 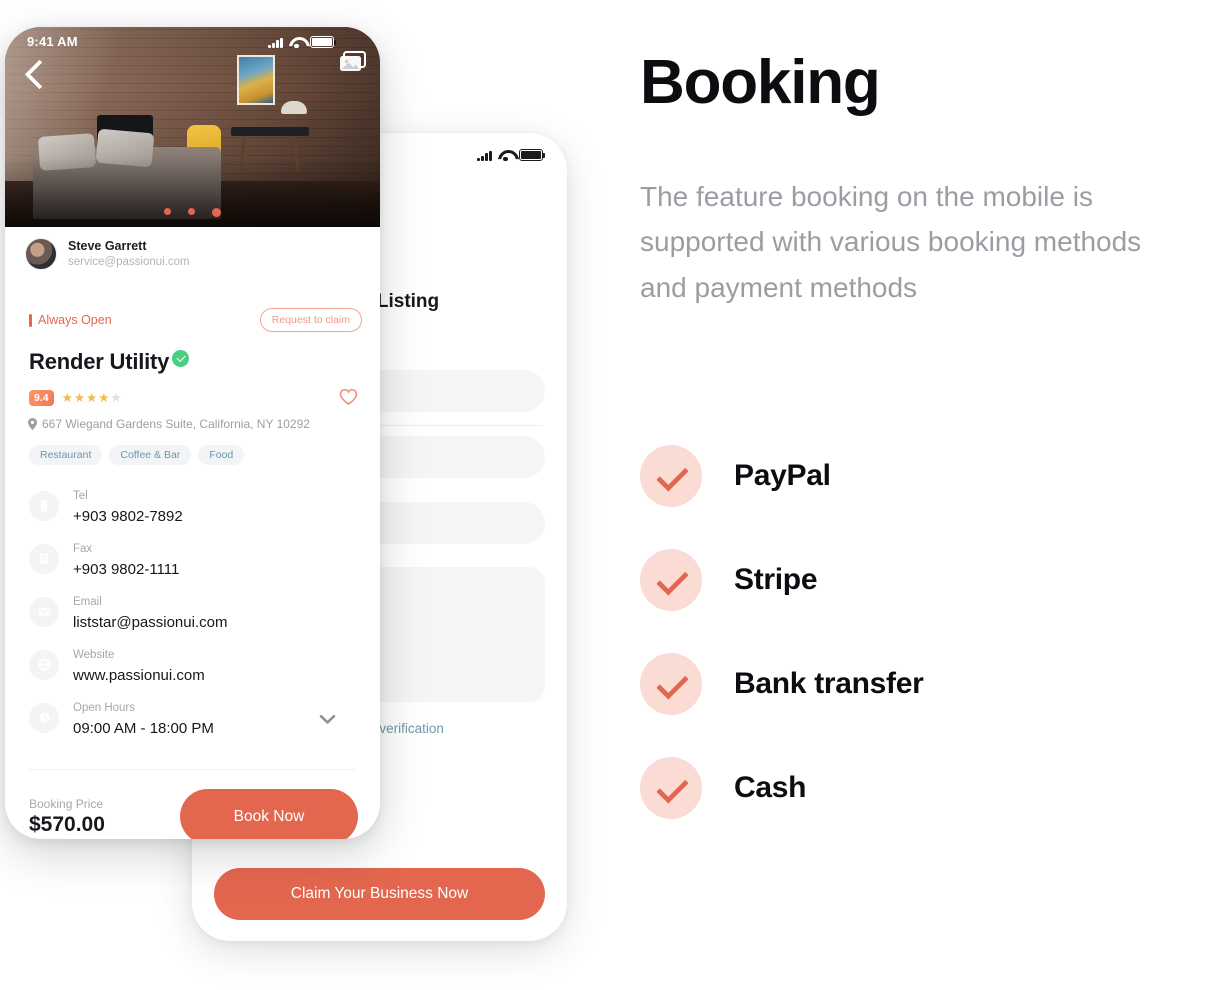 I want to click on clock-icon, so click(x=44, y=717).